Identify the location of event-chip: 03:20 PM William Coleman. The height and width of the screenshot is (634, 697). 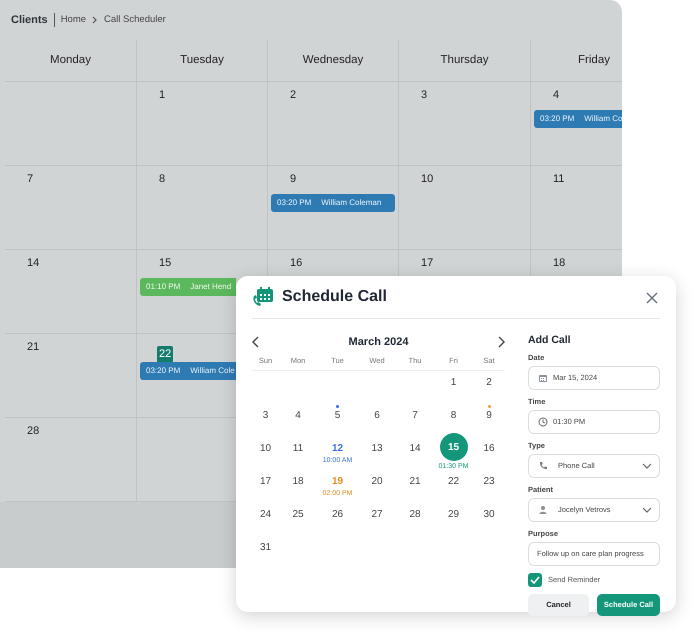
(333, 203).